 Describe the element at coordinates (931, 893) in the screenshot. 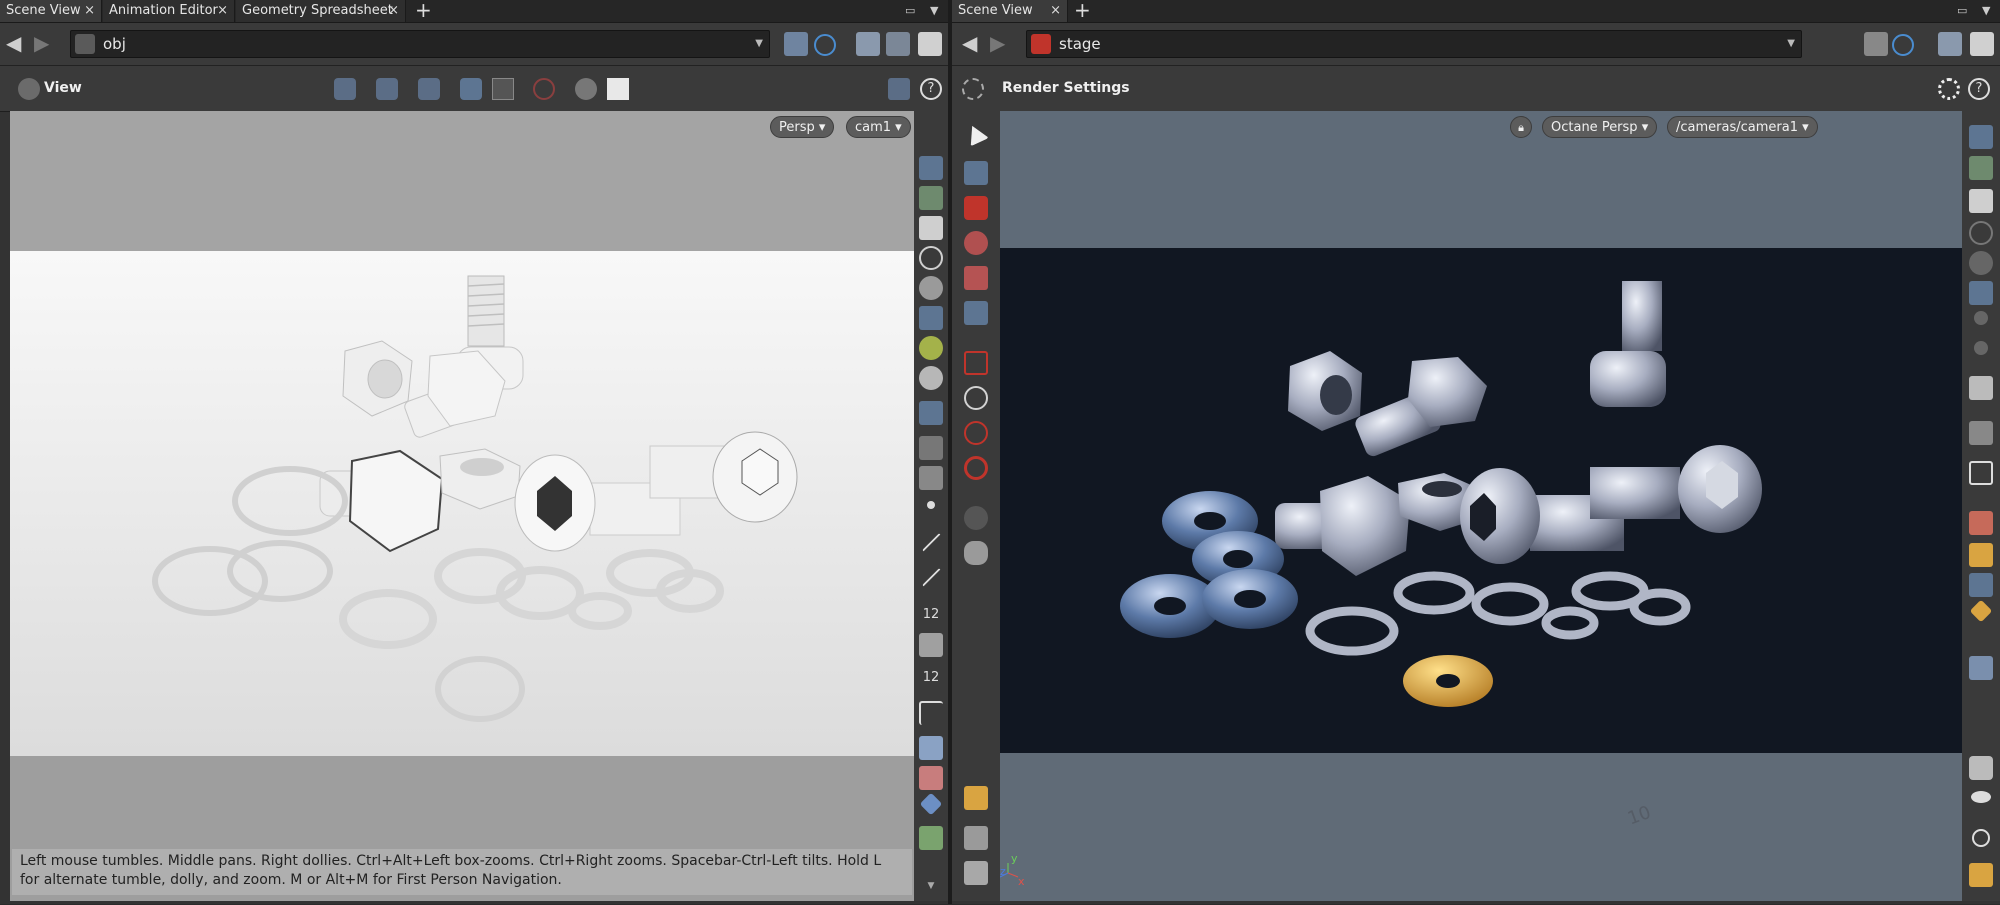

I see `scroll-down-icon: ▼` at that location.